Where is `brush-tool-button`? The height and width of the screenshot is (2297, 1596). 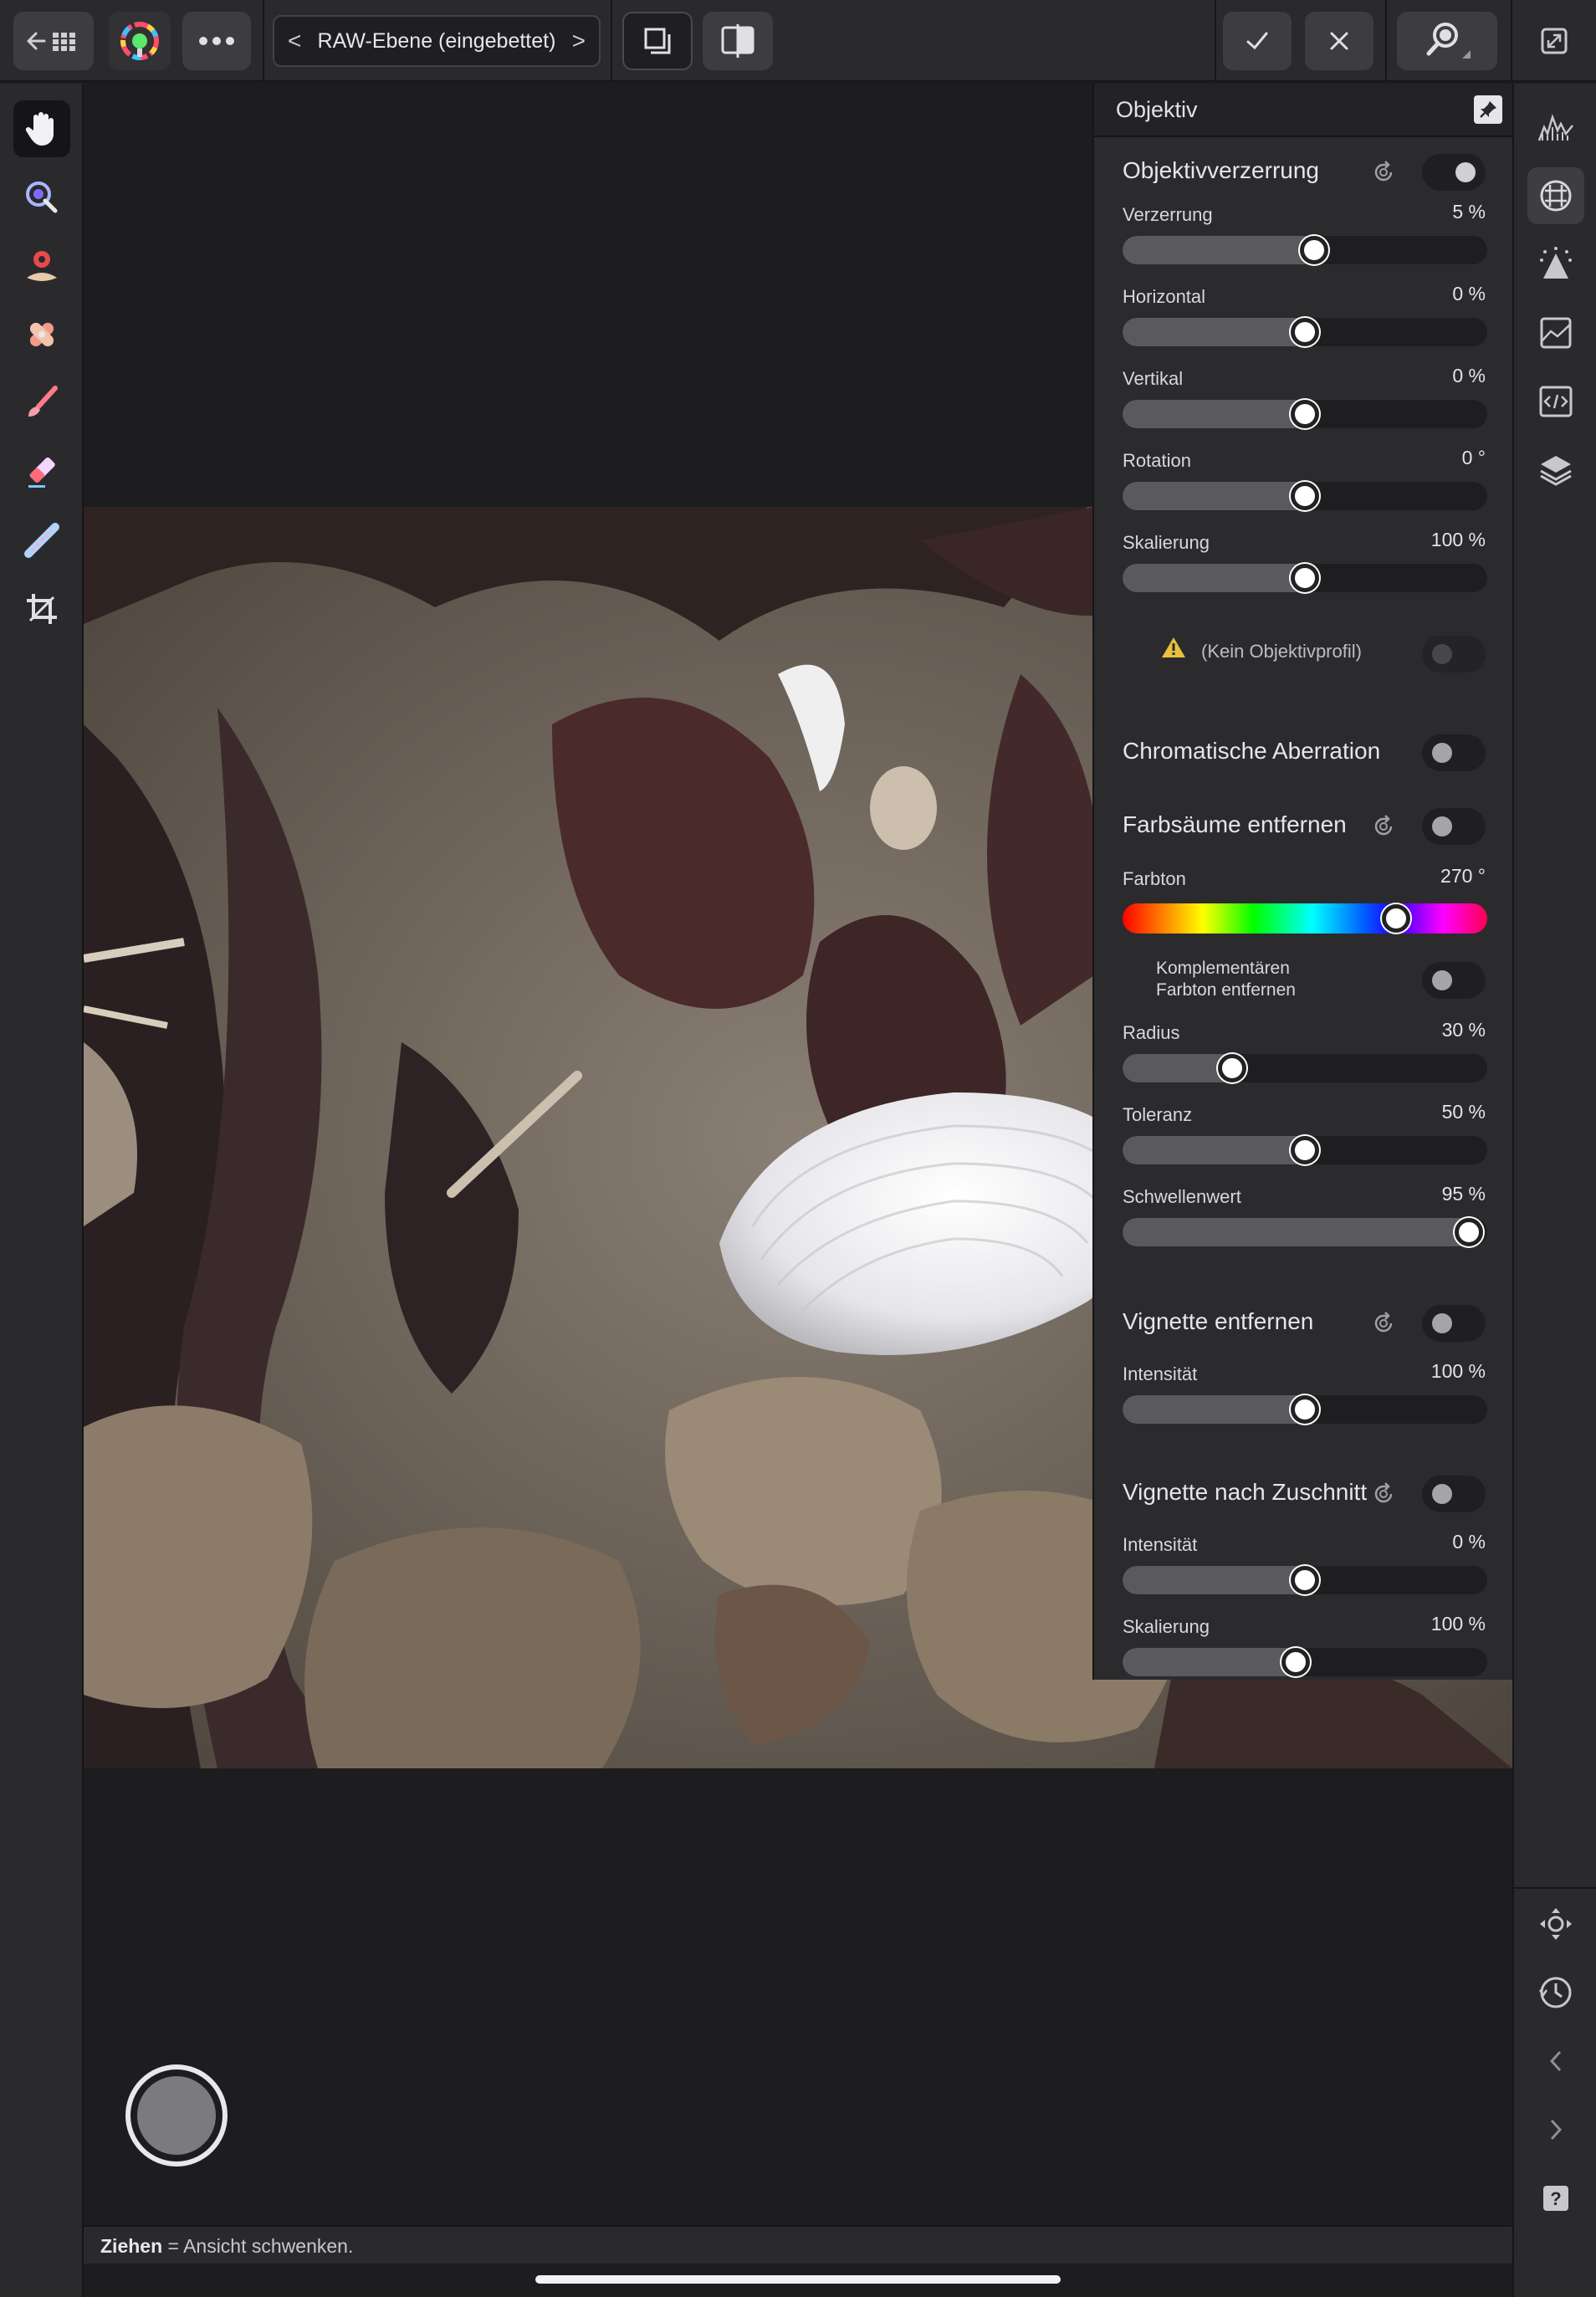
brush-tool-button is located at coordinates (42, 403).